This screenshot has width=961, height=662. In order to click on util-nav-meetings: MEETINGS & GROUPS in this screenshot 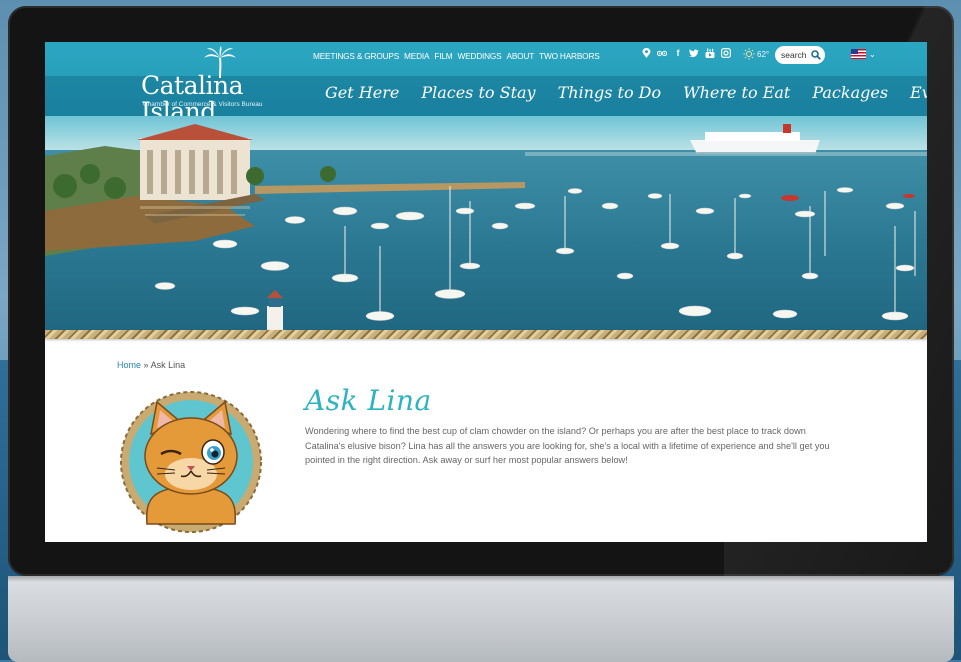, I will do `click(356, 56)`.